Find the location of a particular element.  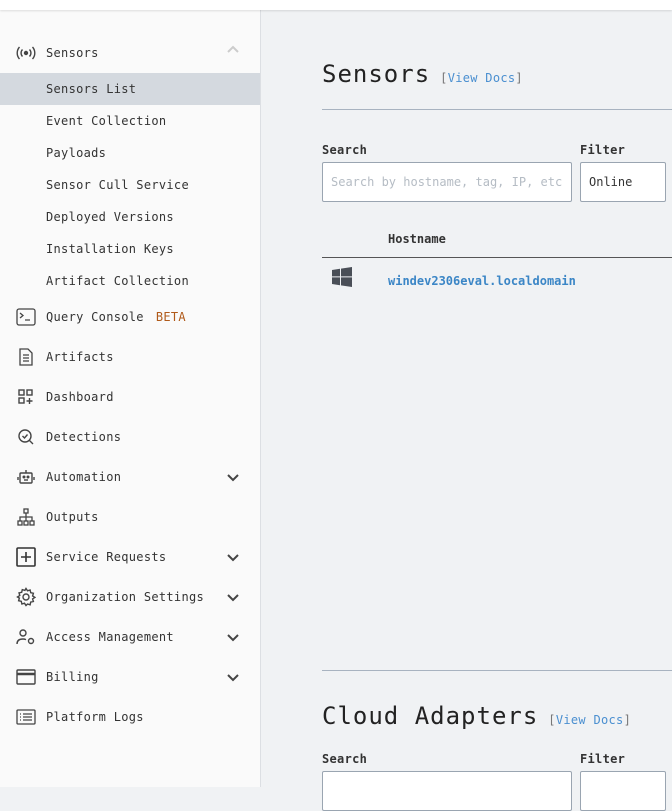

sidebar-item-label: Payloads is located at coordinates (76, 153).